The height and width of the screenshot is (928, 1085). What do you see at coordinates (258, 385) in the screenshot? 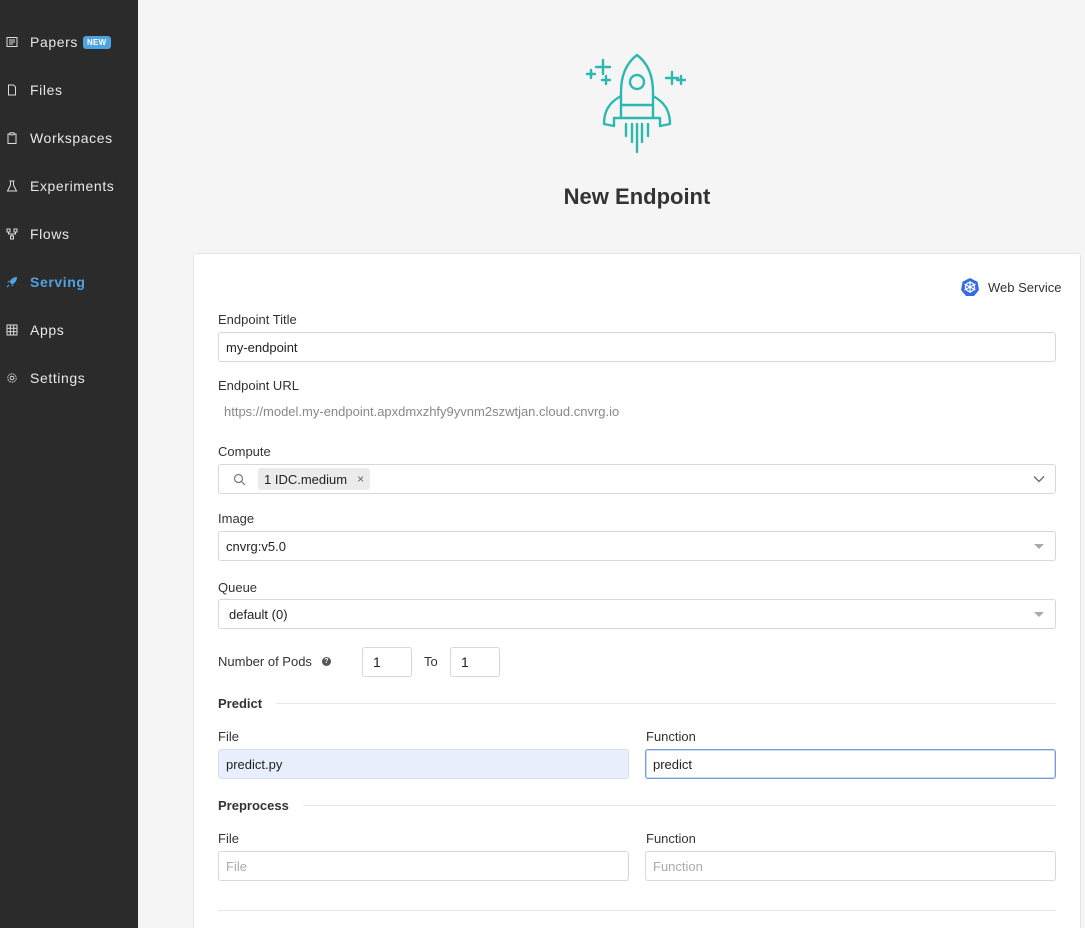
I see `endpoint-url-label: Endpoint URL` at bounding box center [258, 385].